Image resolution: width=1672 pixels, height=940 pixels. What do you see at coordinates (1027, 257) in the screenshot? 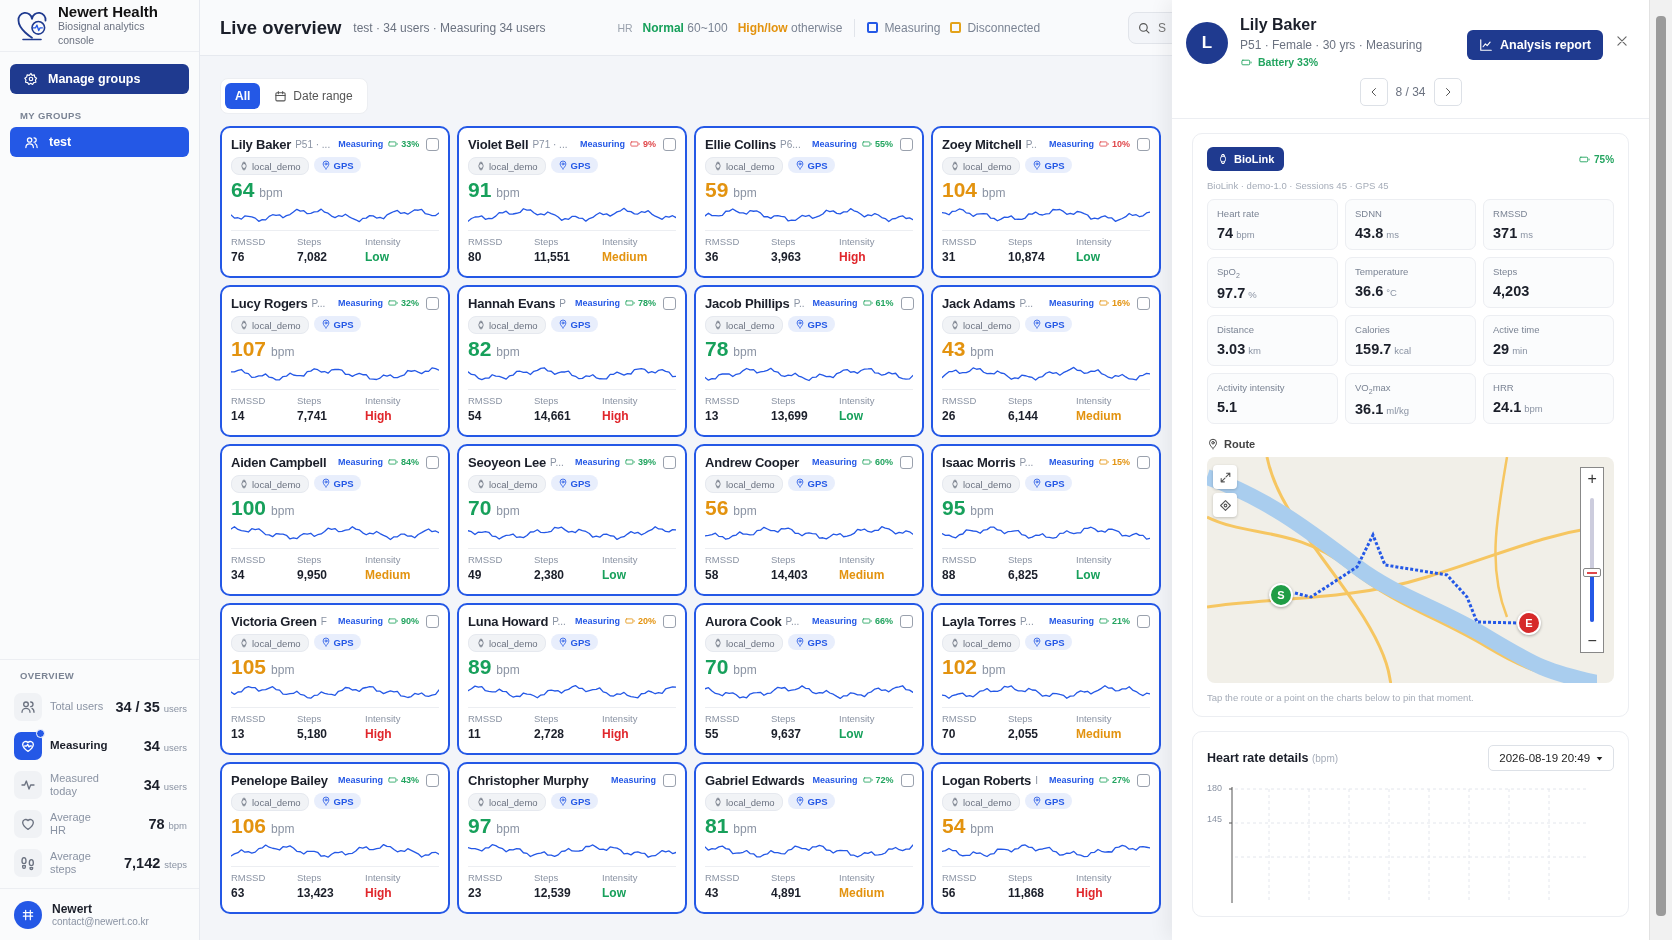
I see `metric-value: 10,874` at bounding box center [1027, 257].